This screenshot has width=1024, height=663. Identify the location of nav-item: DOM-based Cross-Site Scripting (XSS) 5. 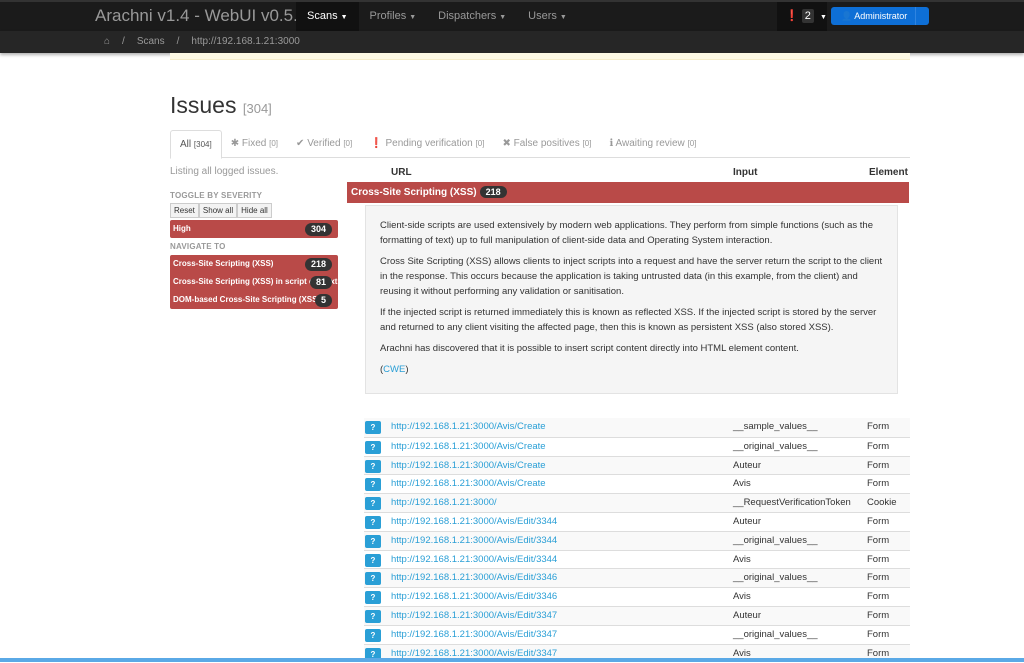
(254, 300).